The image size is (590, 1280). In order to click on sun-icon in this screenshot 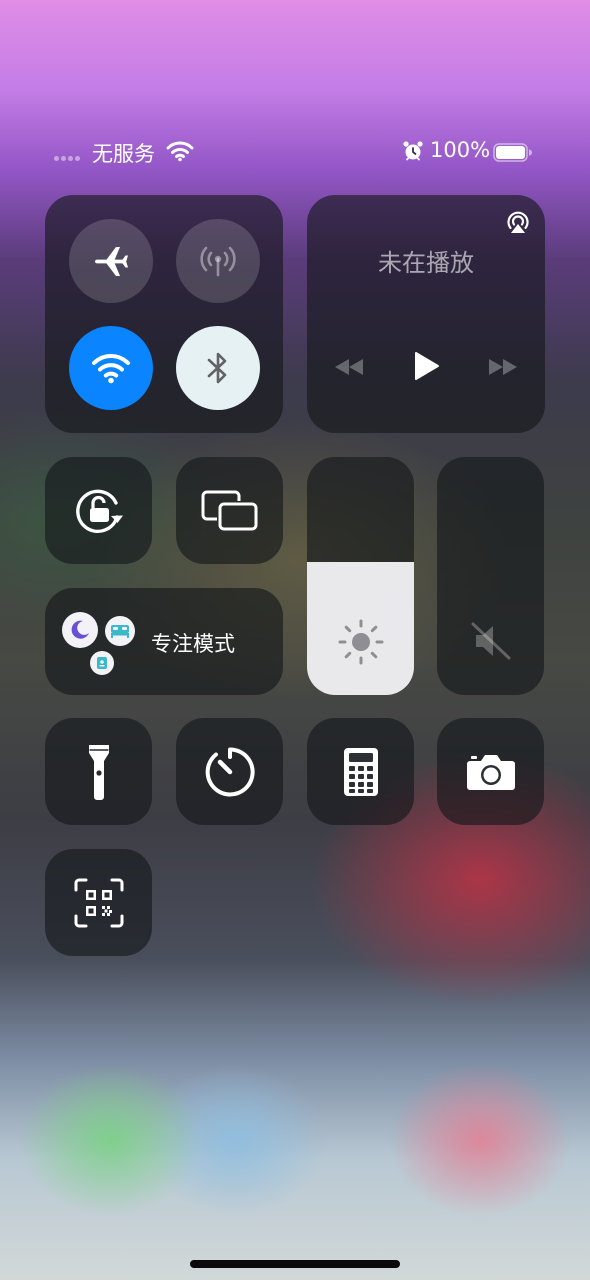, I will do `click(361, 642)`.